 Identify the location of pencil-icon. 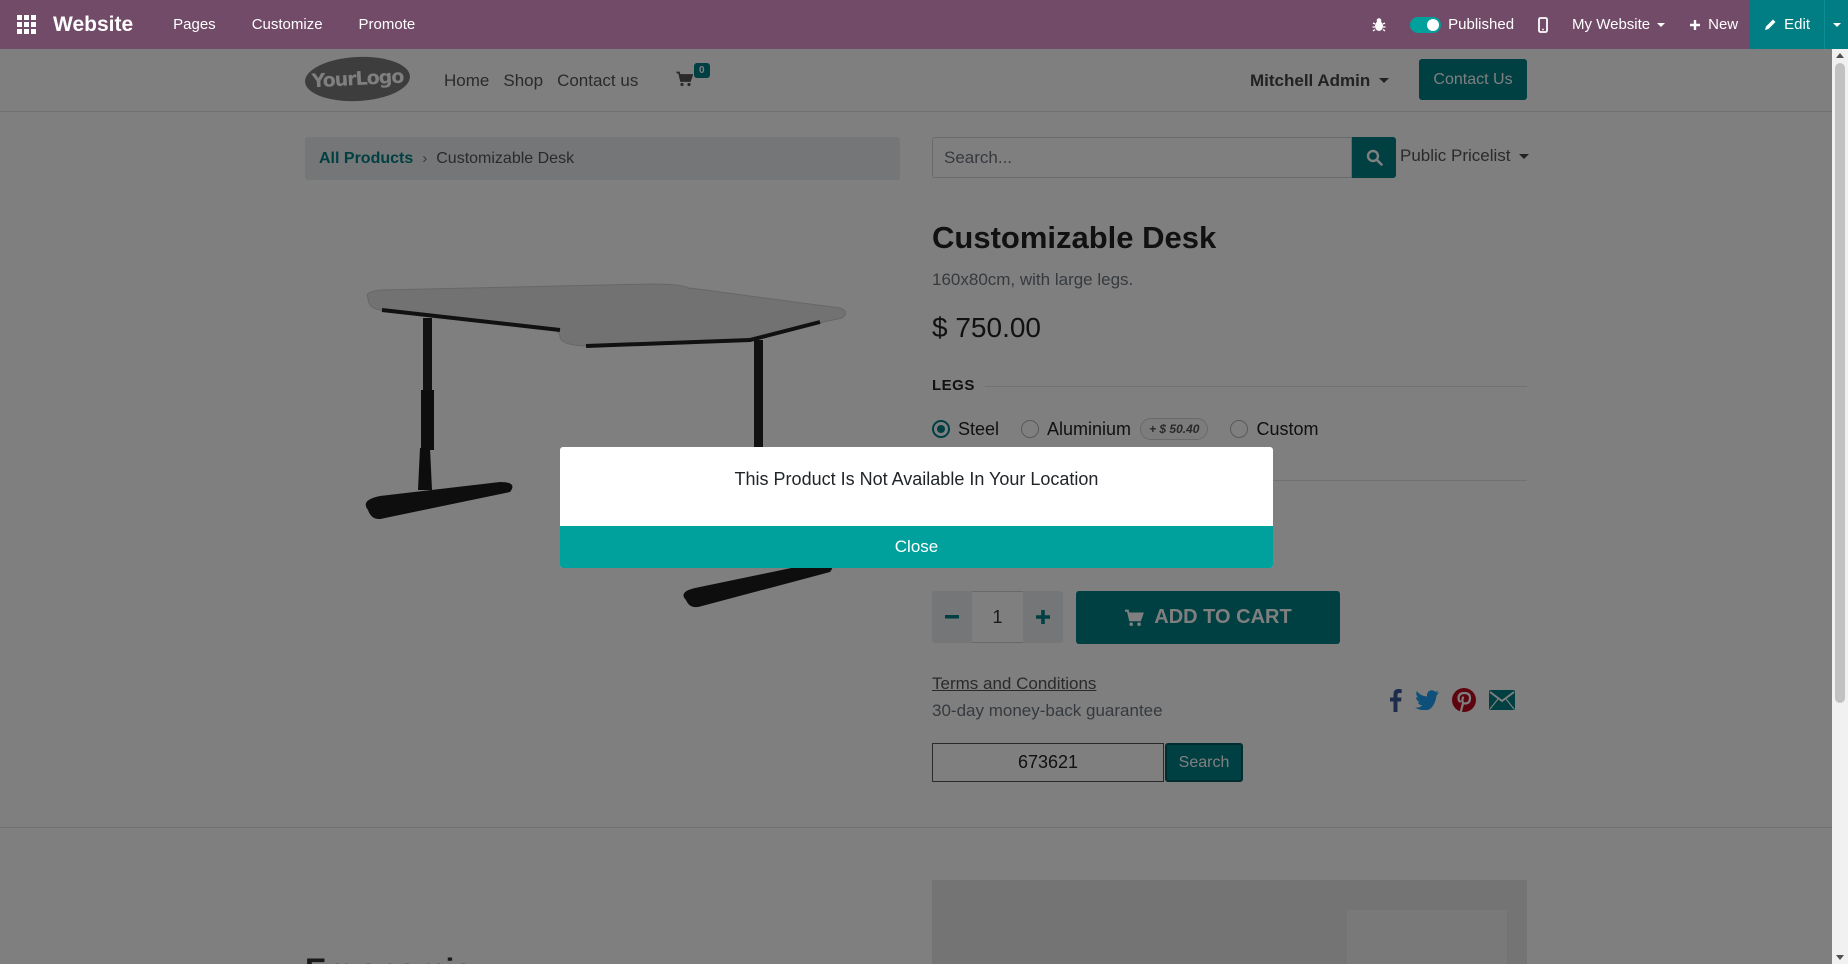
(1770, 24).